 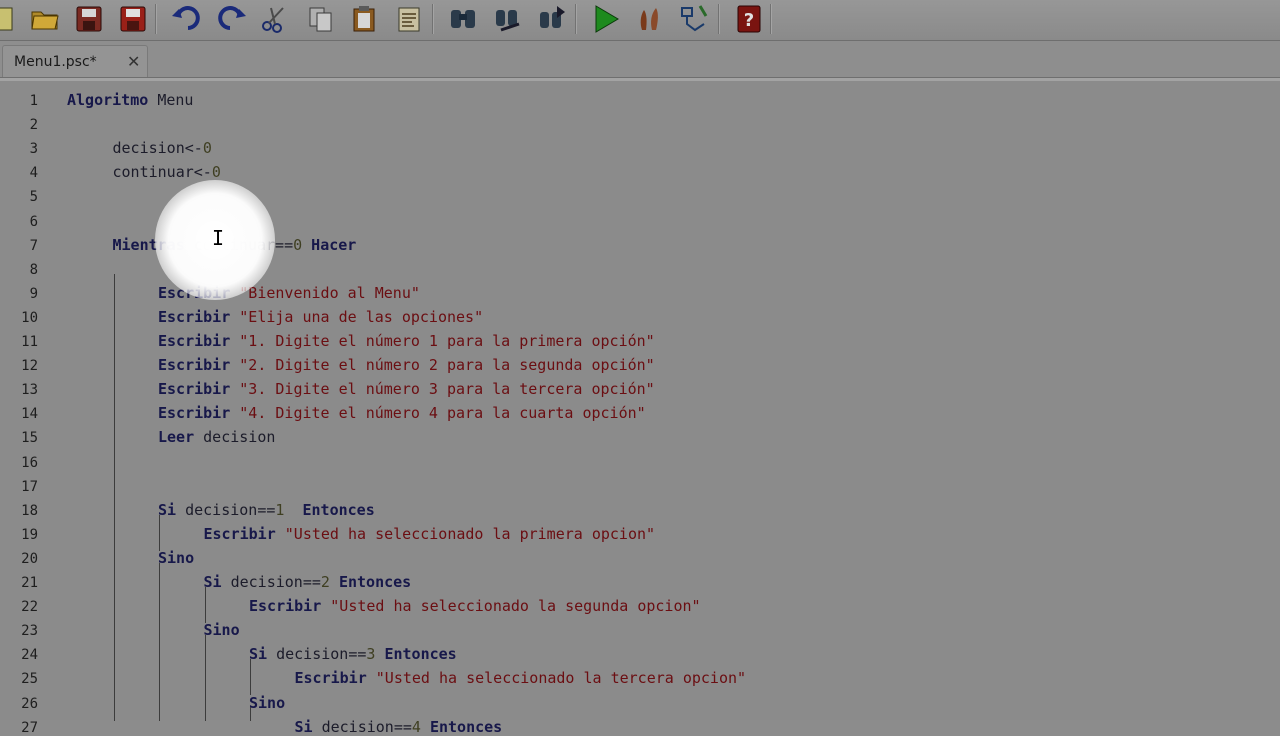 What do you see at coordinates (33, 197) in the screenshot?
I see `line-number: 5` at bounding box center [33, 197].